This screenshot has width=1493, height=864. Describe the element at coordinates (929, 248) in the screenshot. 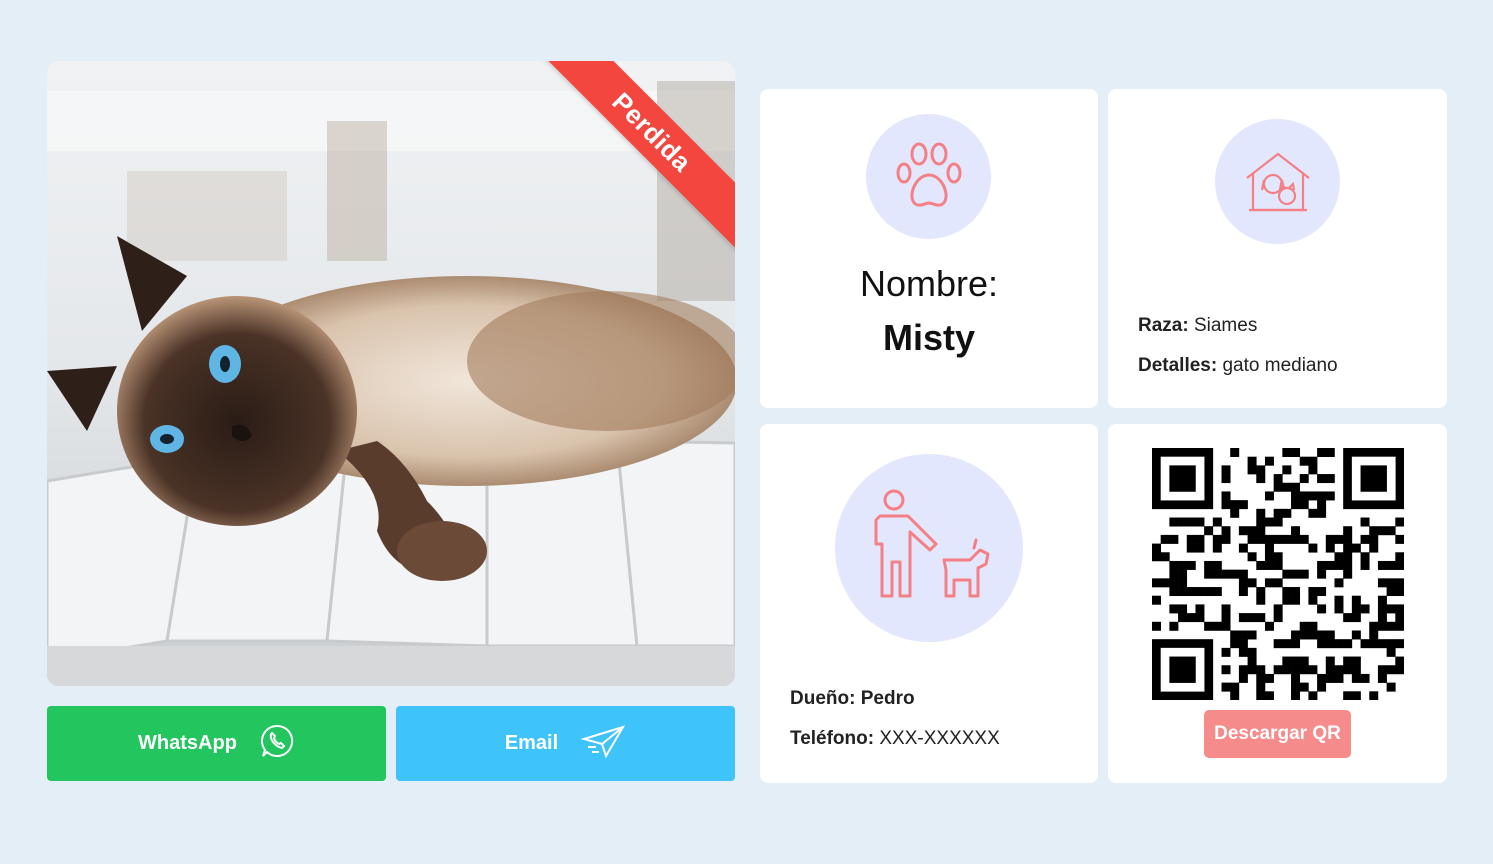

I see `name-card: Nombre: Misty` at that location.